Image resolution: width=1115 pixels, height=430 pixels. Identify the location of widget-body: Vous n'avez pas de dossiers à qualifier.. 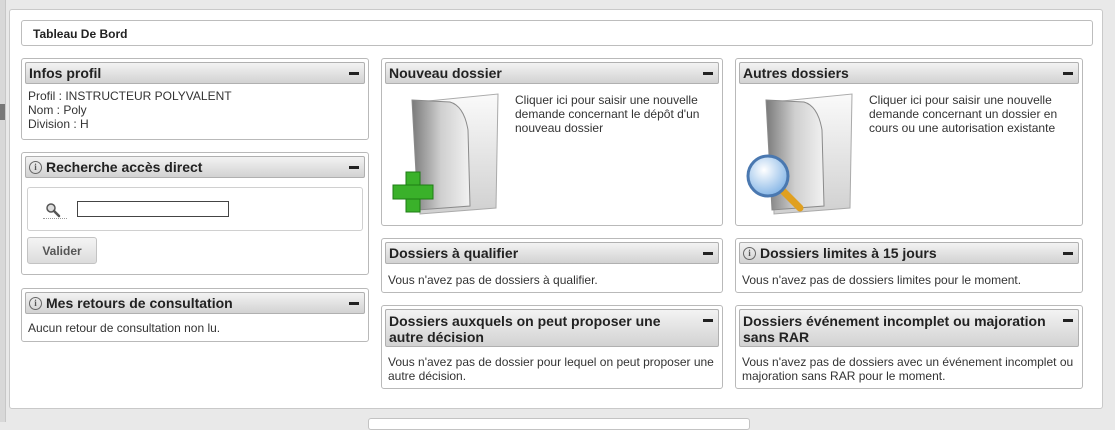
(493, 280).